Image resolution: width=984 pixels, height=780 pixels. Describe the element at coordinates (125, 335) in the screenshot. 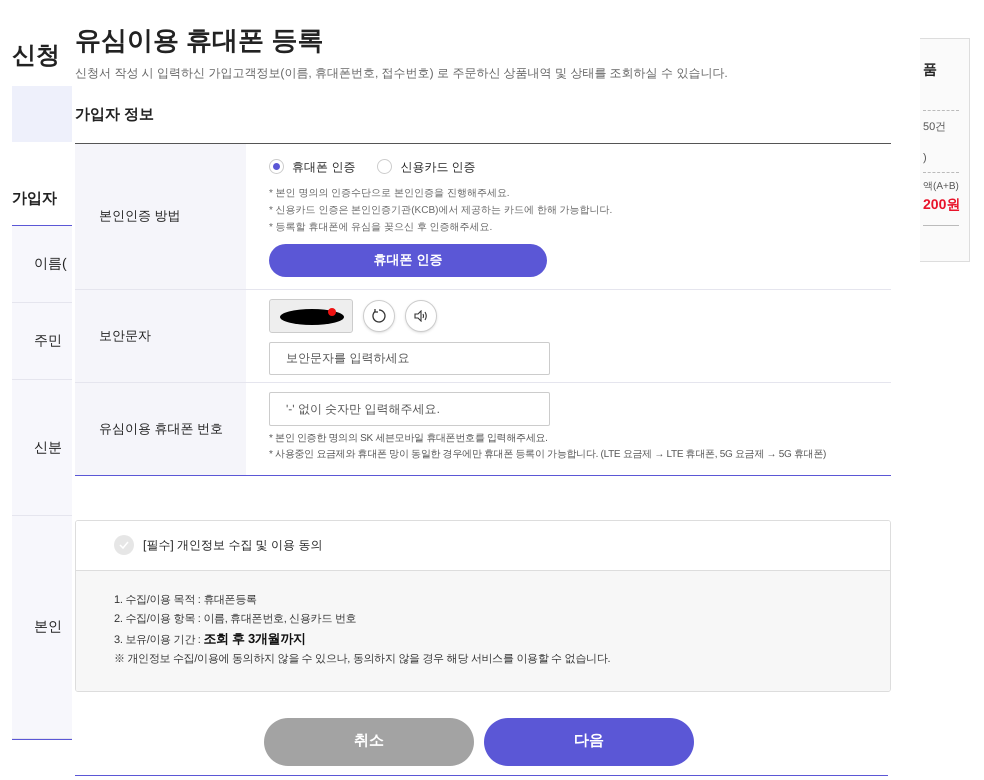

I see `field-label: 보안문자` at that location.